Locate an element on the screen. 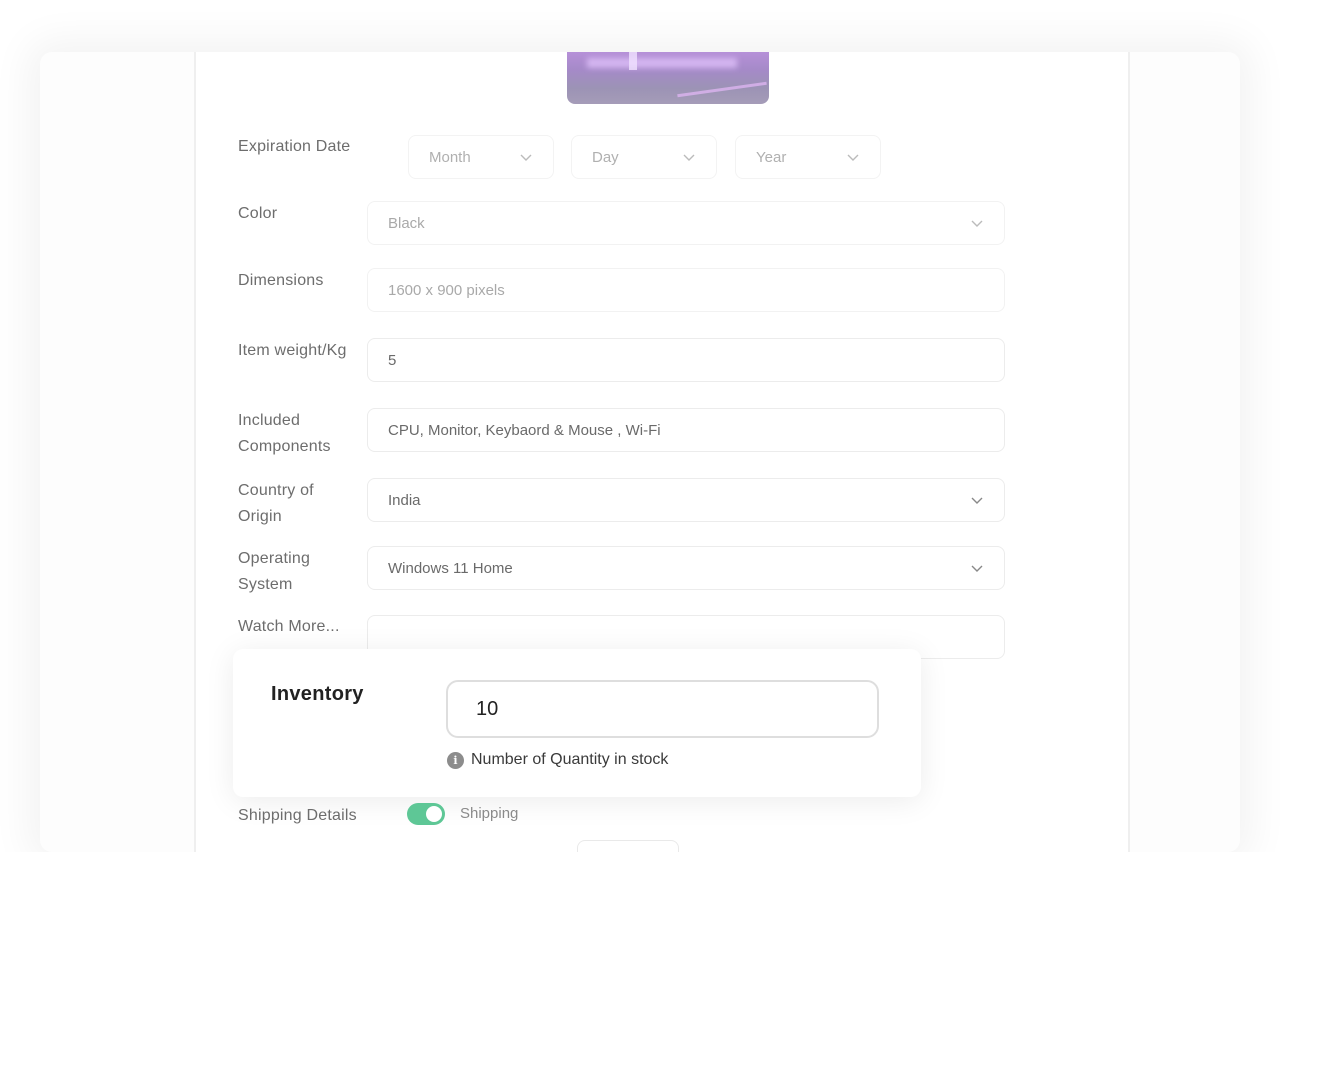 This screenshot has height=1080, width=1330. operating-system-select: Windows 11 Home is located at coordinates (686, 568).